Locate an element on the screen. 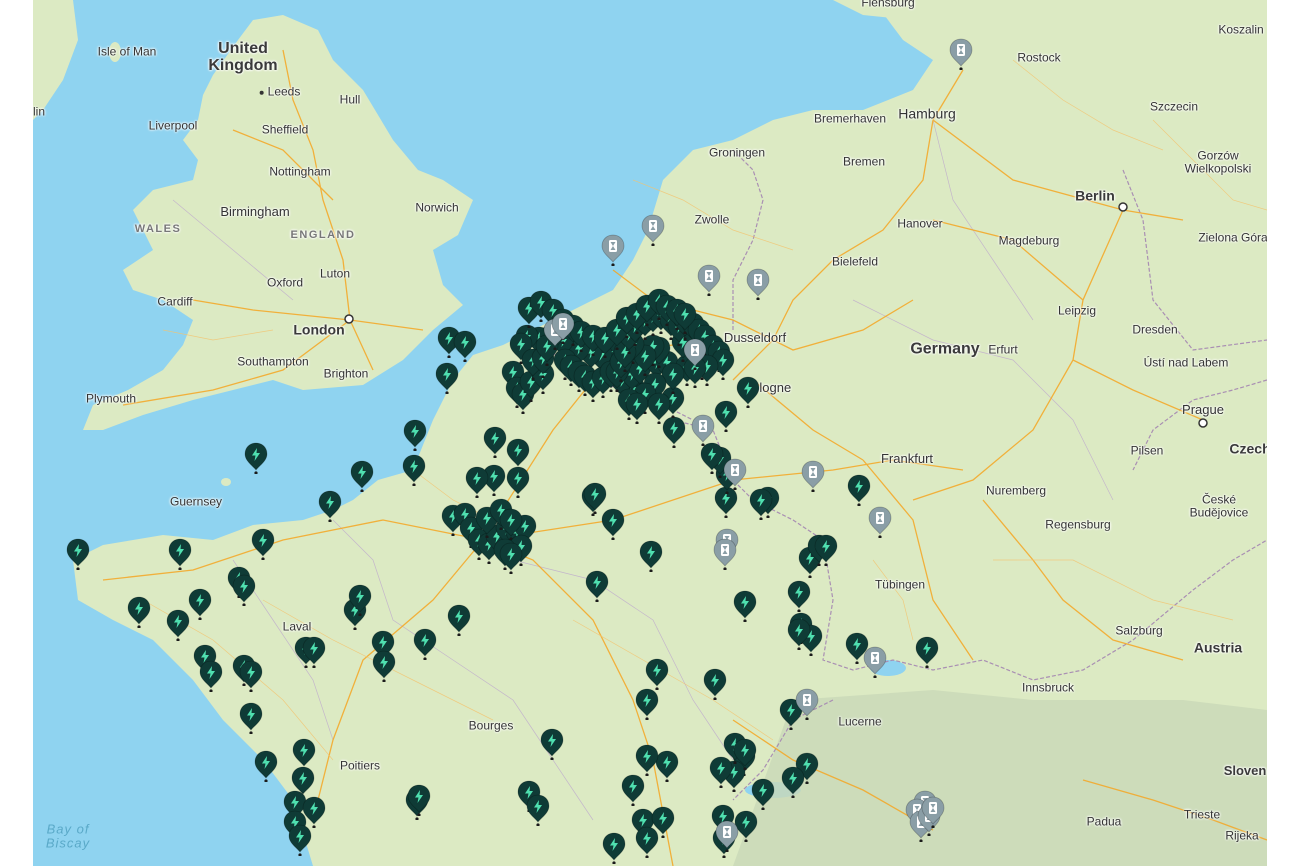  label-koszalin: Koszalin is located at coordinates (1241, 29).